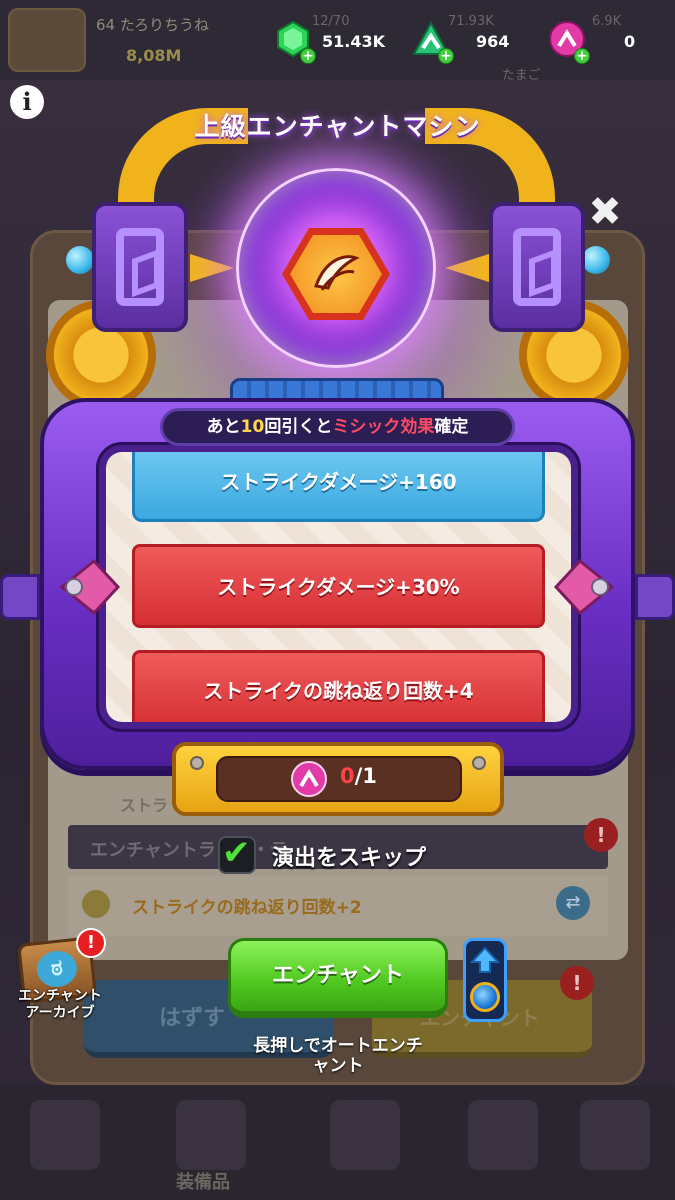 The height and width of the screenshot is (1200, 675). I want to click on enchant-stones-value: 964, so click(493, 41).